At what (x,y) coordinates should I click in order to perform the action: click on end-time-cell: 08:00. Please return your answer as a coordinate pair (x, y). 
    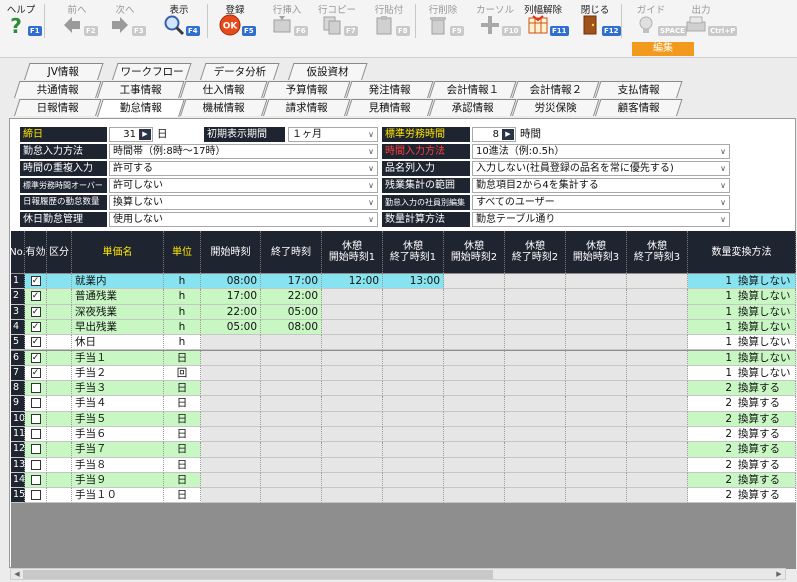
    Looking at the image, I should click on (291, 327).